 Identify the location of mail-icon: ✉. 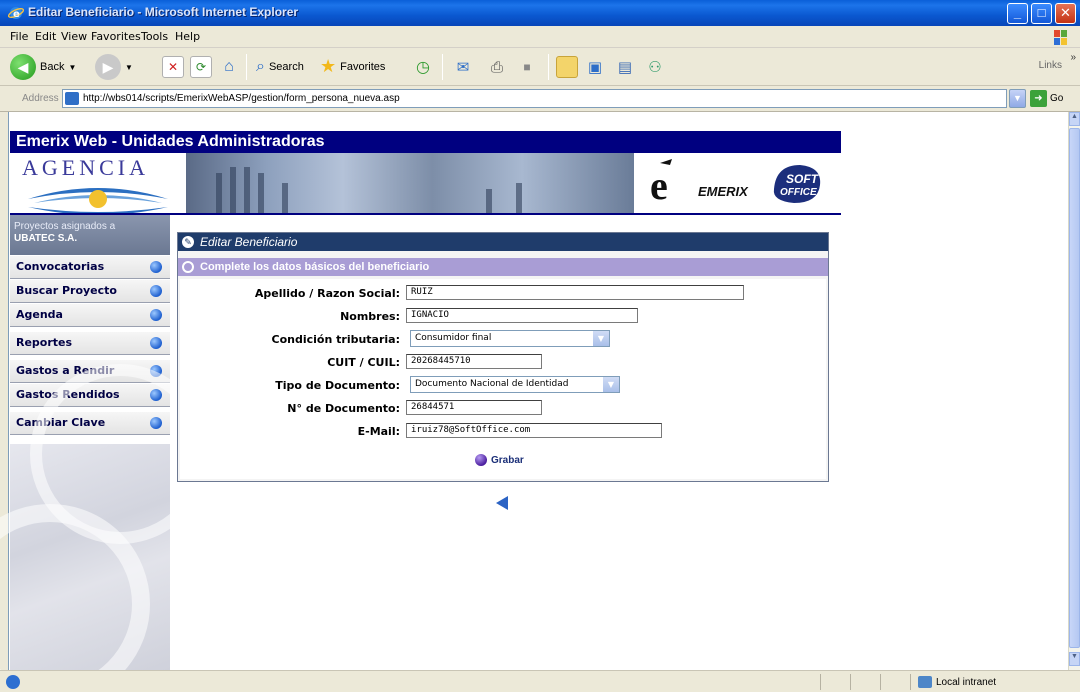
(463, 67).